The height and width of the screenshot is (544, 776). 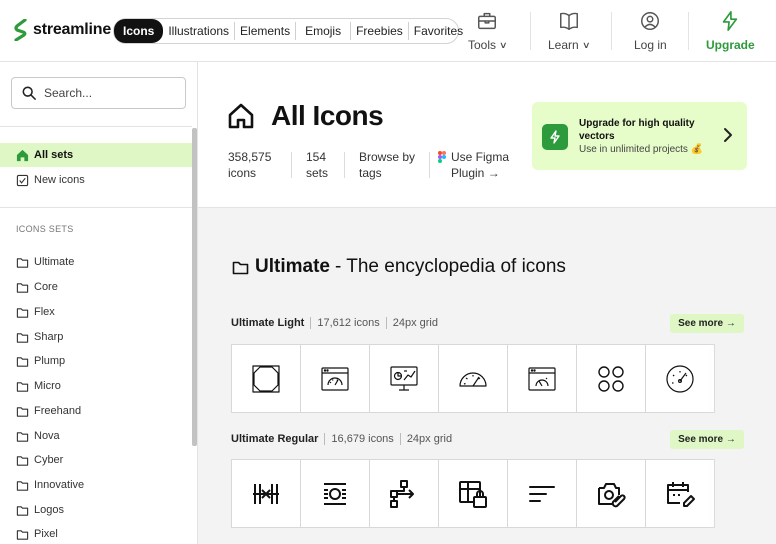 I want to click on nav-emojis: Emojis, so click(x=324, y=31).